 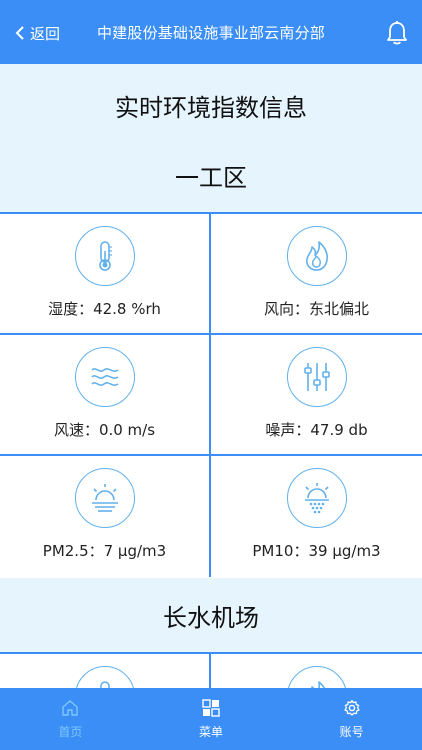 I want to click on home-icon, so click(x=70, y=707).